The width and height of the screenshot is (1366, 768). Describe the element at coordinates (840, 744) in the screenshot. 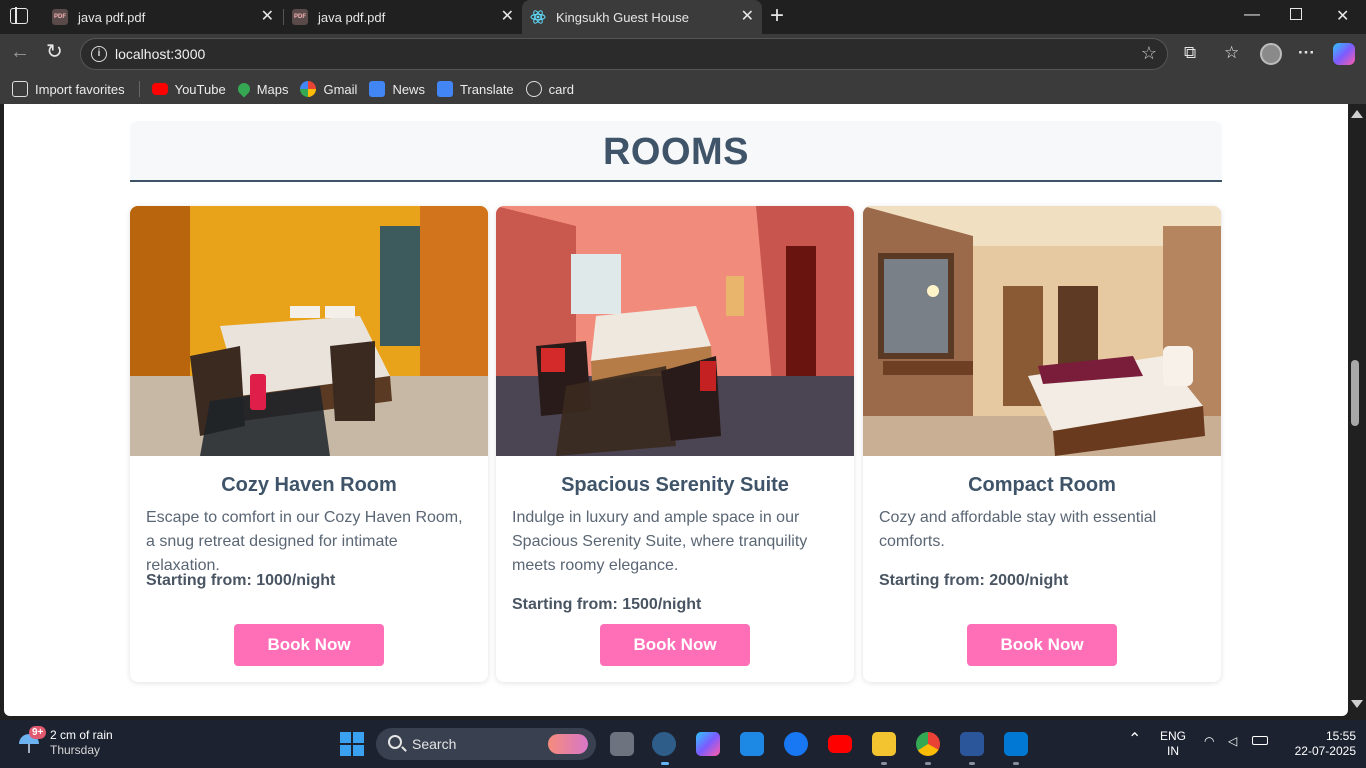

I see `youtube-app-icon` at that location.